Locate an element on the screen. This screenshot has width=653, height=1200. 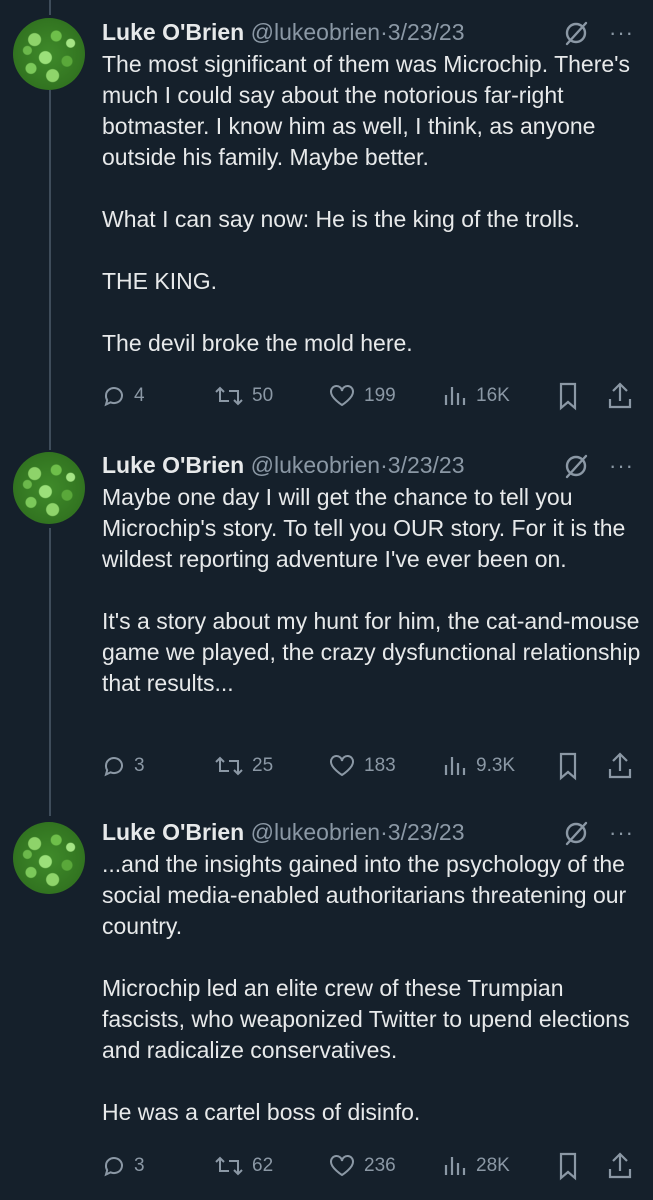
views-button: 9.3K is located at coordinates (478, 766).